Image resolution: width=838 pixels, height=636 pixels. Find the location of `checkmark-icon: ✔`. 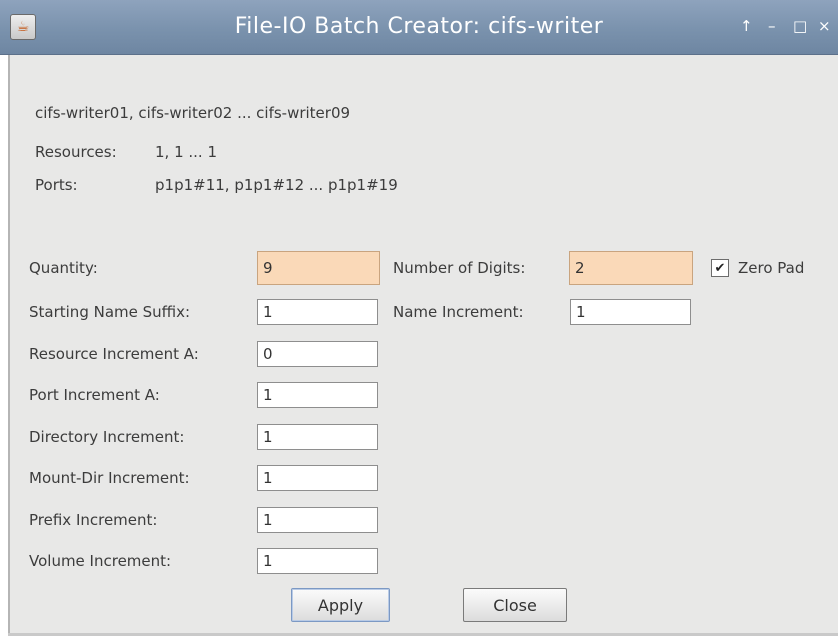

checkmark-icon: ✔ is located at coordinates (720, 268).